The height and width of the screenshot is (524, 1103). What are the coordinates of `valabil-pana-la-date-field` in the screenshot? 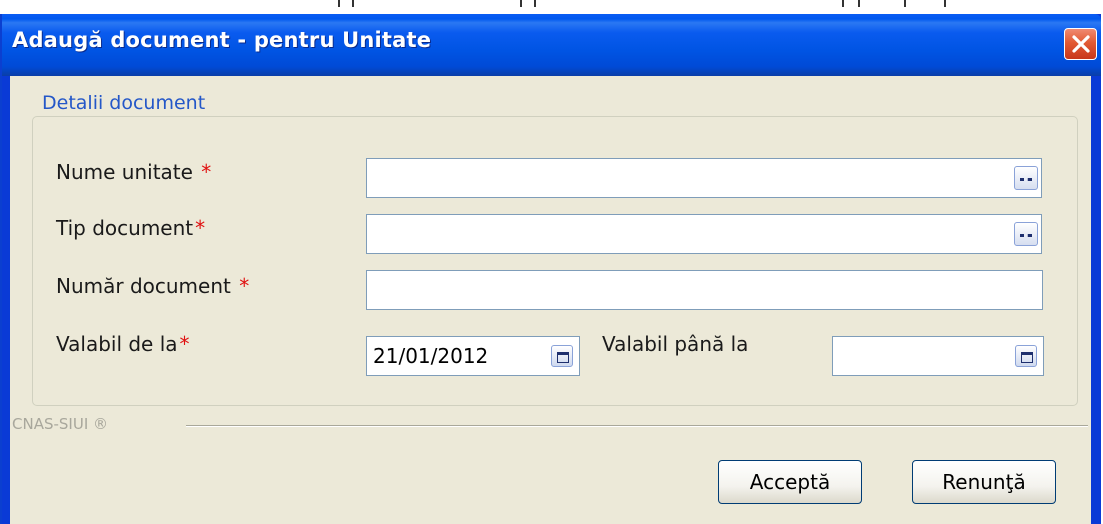 It's located at (938, 356).